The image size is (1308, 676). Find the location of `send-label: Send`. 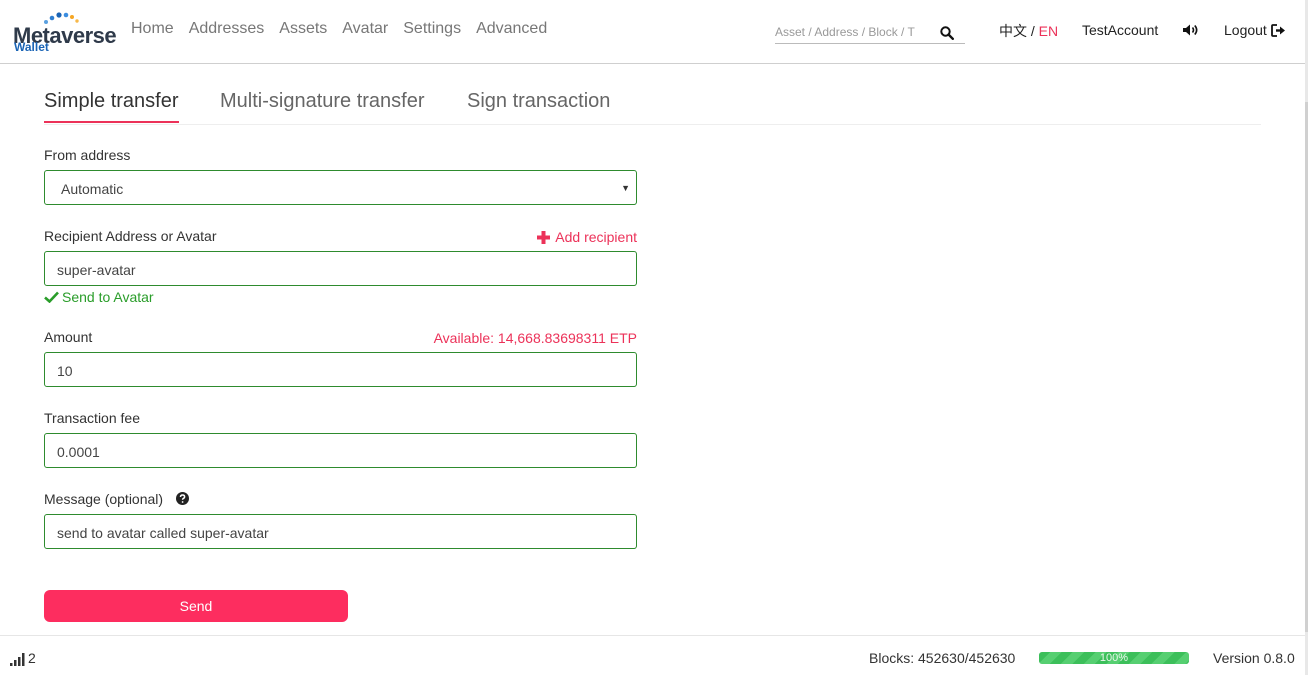

send-label: Send is located at coordinates (196, 606).